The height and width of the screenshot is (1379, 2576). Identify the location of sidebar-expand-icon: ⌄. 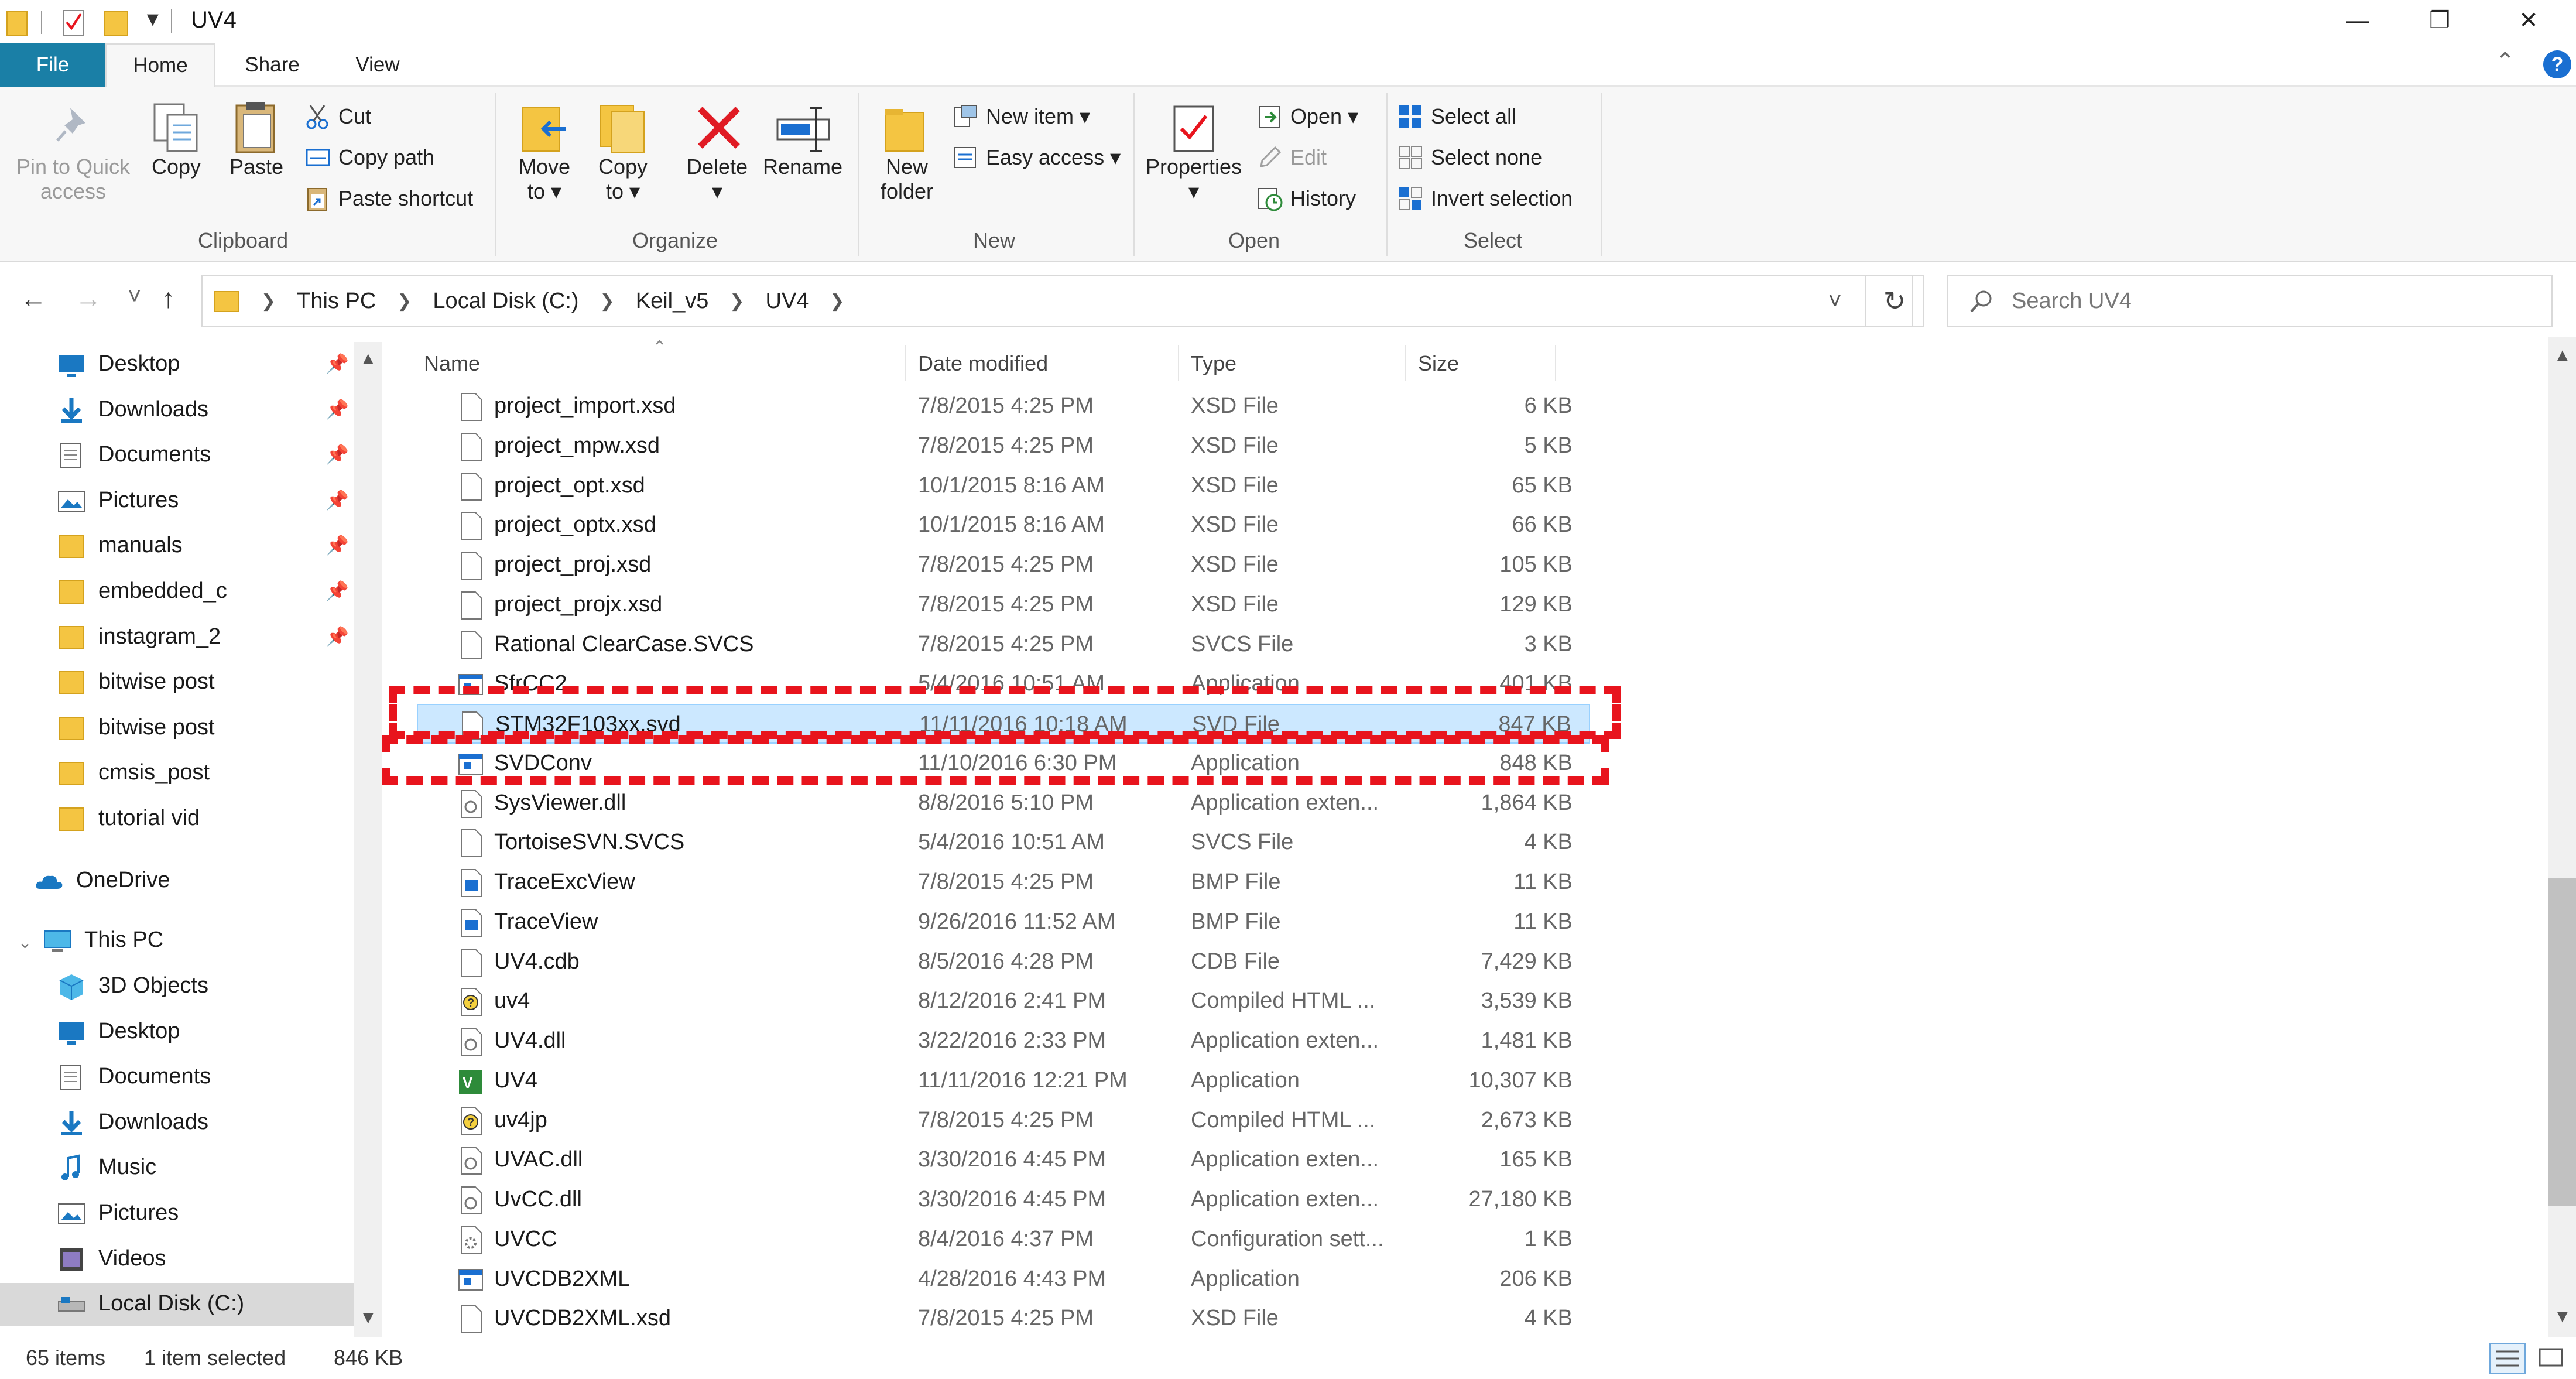
(25, 942).